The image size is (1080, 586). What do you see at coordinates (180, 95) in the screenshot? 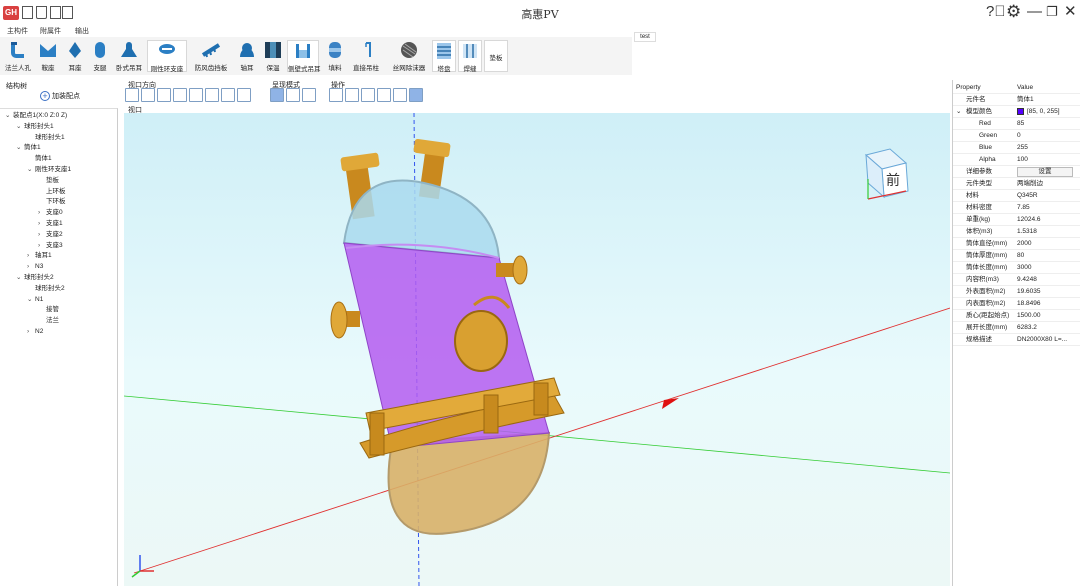
I see `left-view-icon` at bounding box center [180, 95].